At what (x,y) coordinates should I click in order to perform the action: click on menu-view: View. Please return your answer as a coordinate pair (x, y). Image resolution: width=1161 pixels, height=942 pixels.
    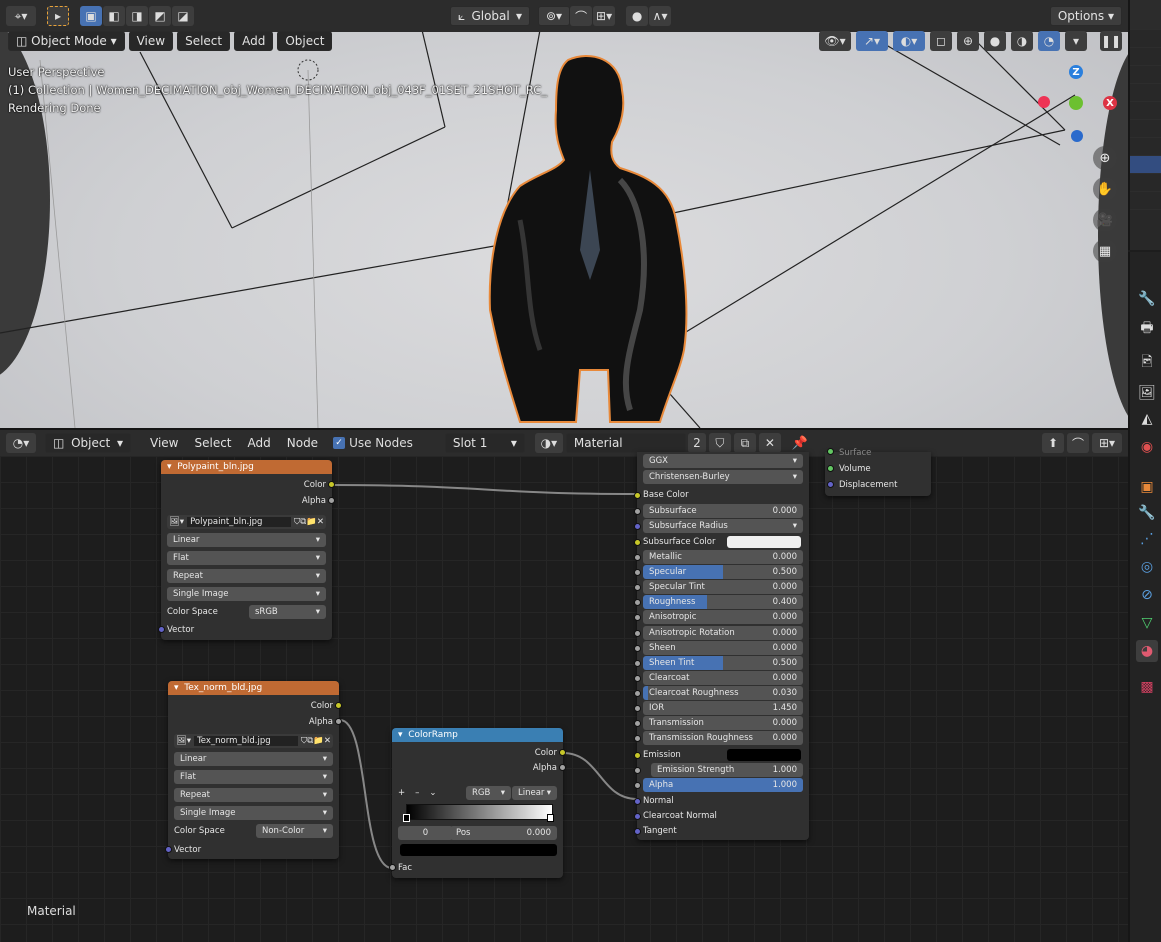
    Looking at the image, I should click on (151, 41).